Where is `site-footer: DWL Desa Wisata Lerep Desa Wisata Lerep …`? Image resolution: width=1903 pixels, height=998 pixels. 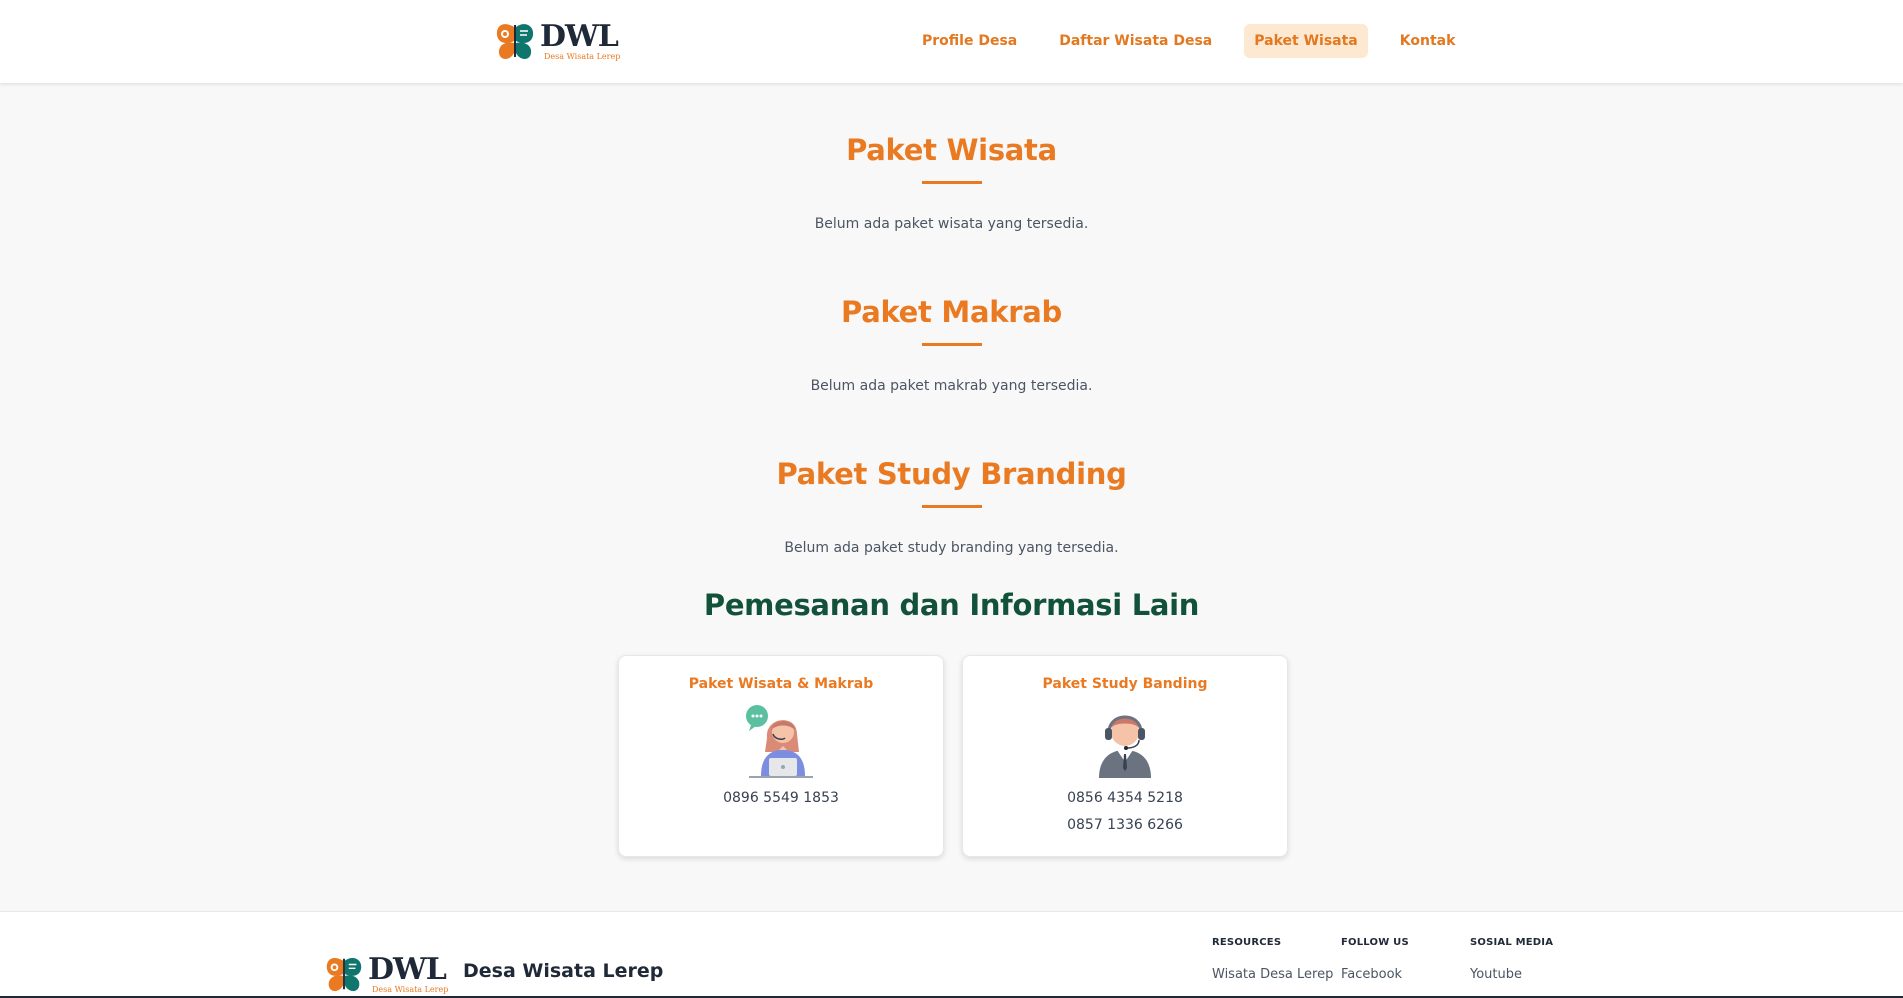 site-footer: DWL Desa Wisata Lerep Desa Wisata Lerep … is located at coordinates (951, 954).